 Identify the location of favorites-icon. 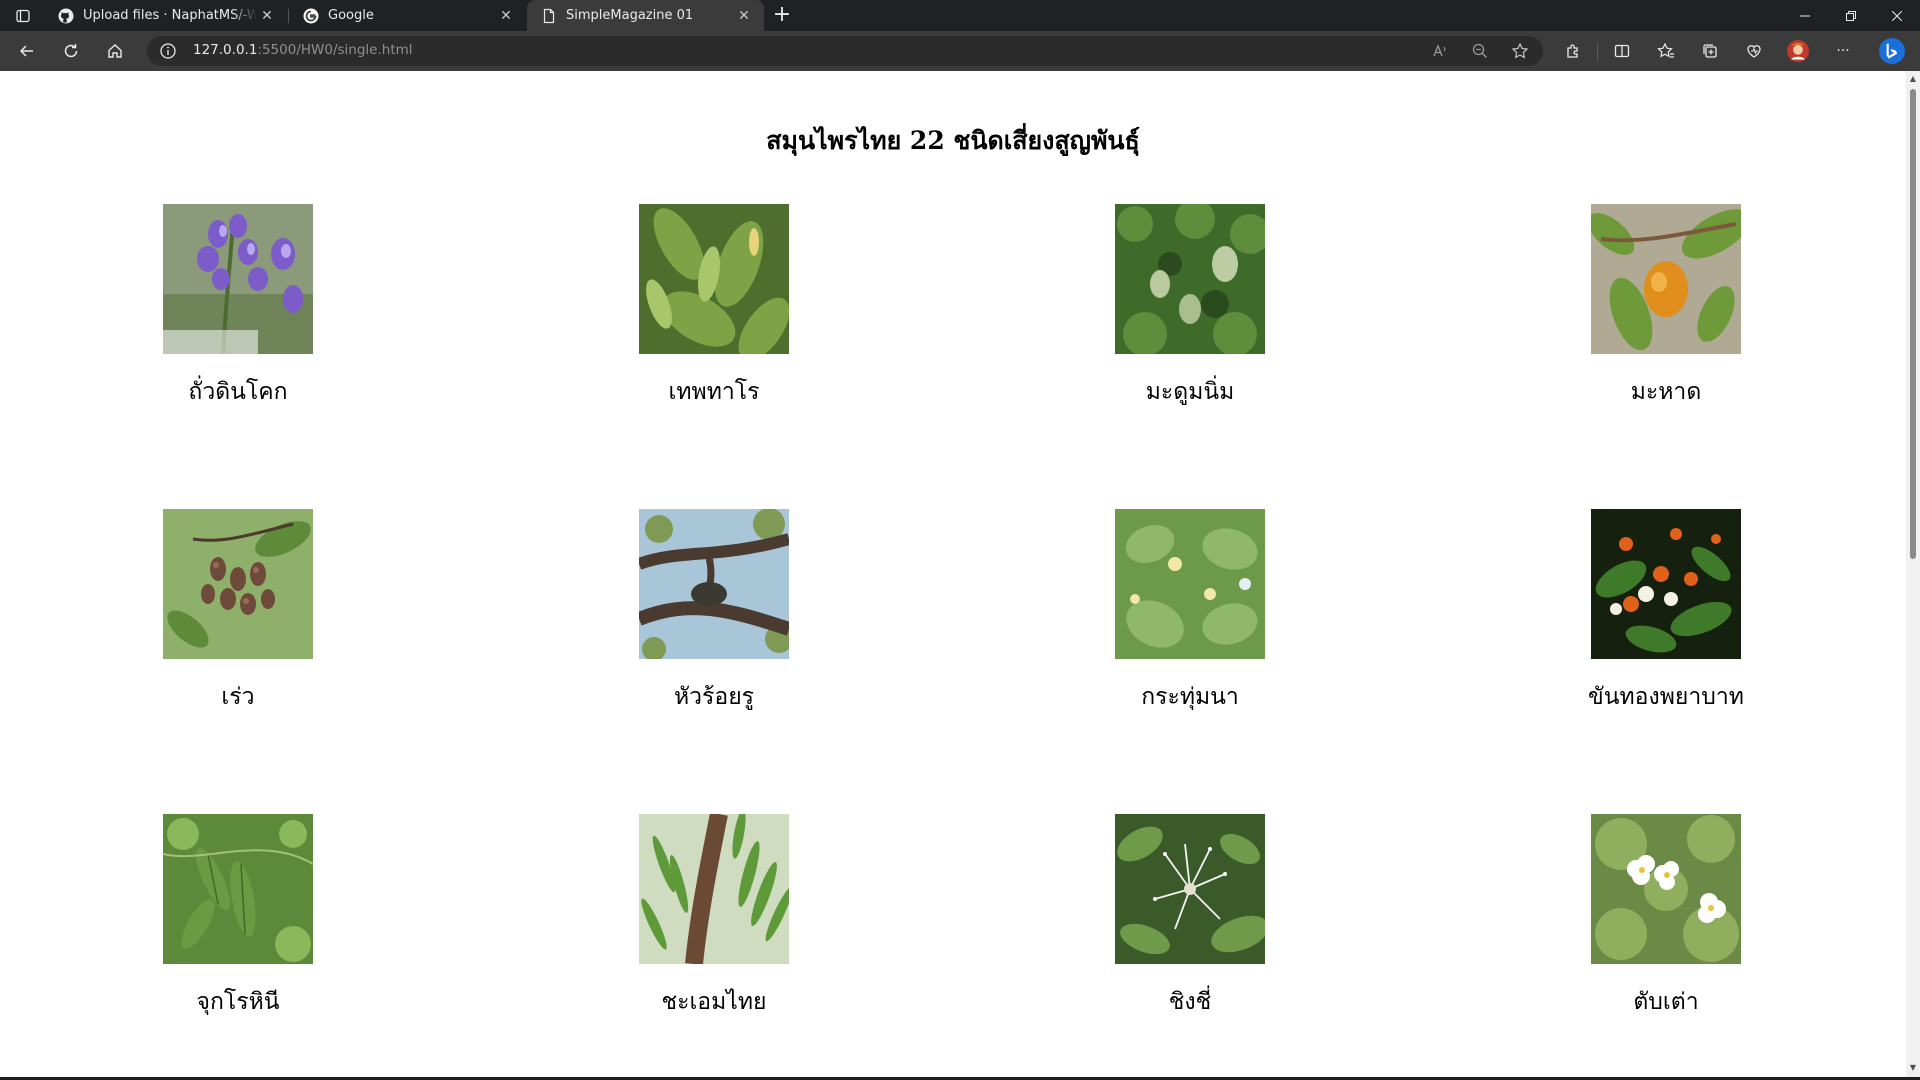
(1666, 51).